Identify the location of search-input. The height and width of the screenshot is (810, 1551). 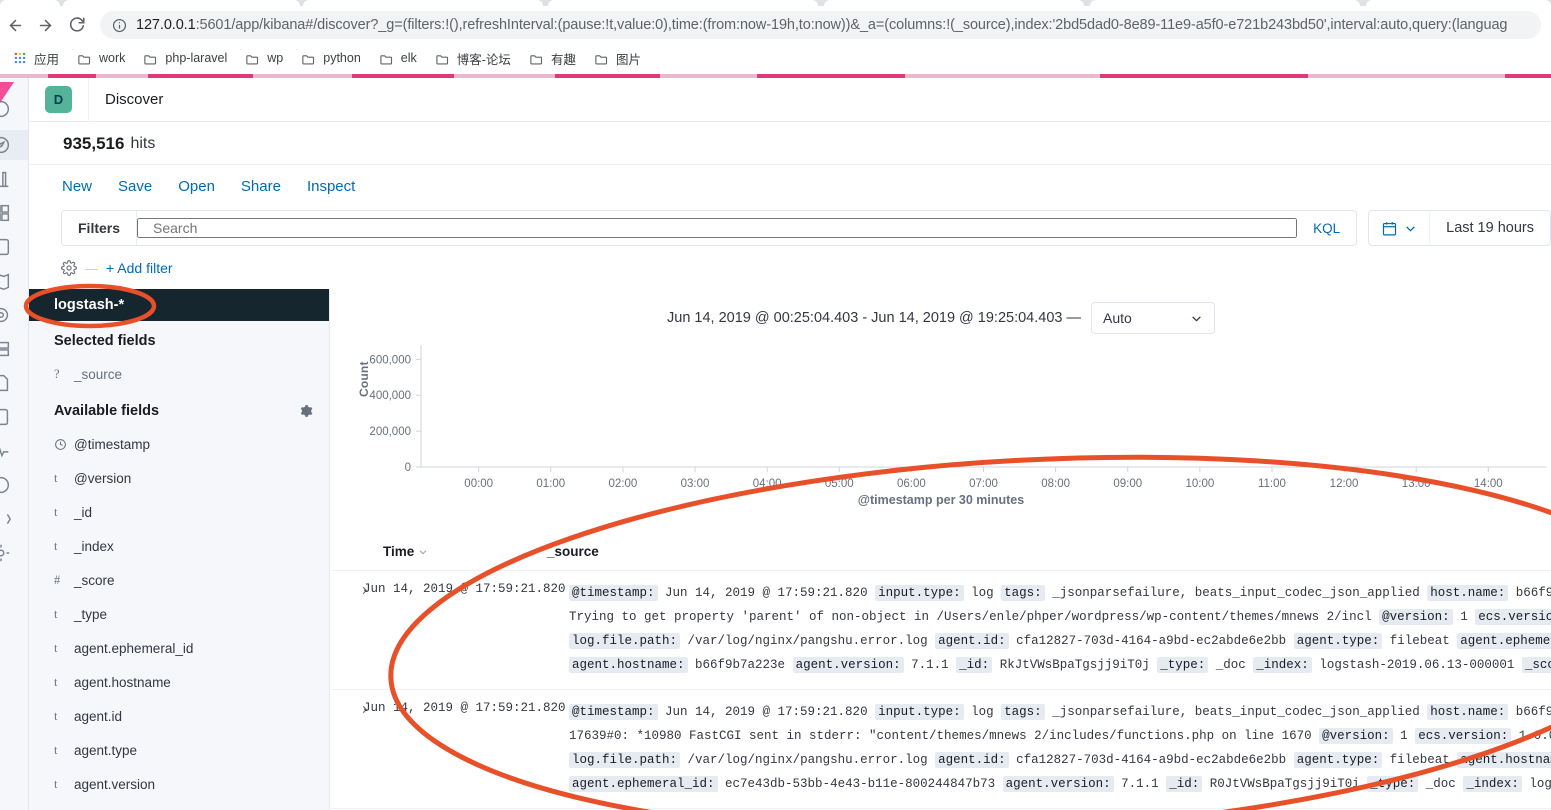
(717, 228).